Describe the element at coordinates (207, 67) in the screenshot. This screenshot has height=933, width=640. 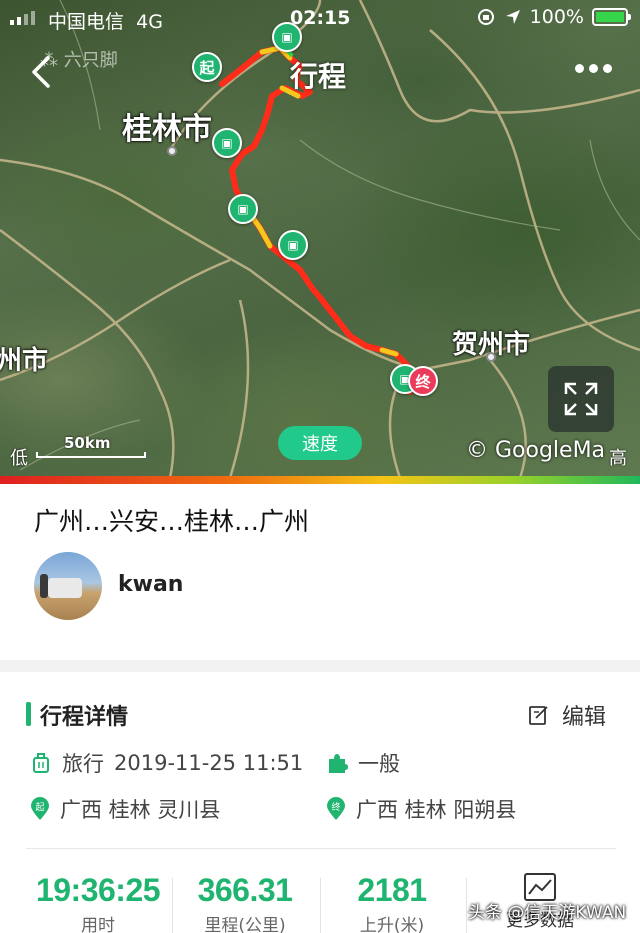
I see `start-marker: 起` at that location.